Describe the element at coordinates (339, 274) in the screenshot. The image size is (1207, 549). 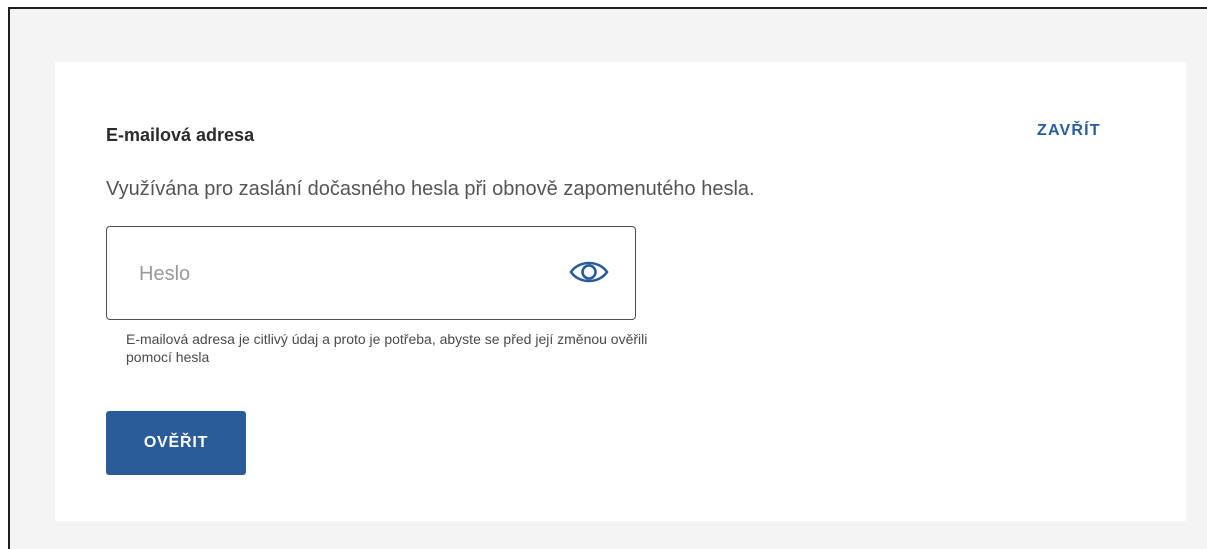
I see `password-input` at that location.